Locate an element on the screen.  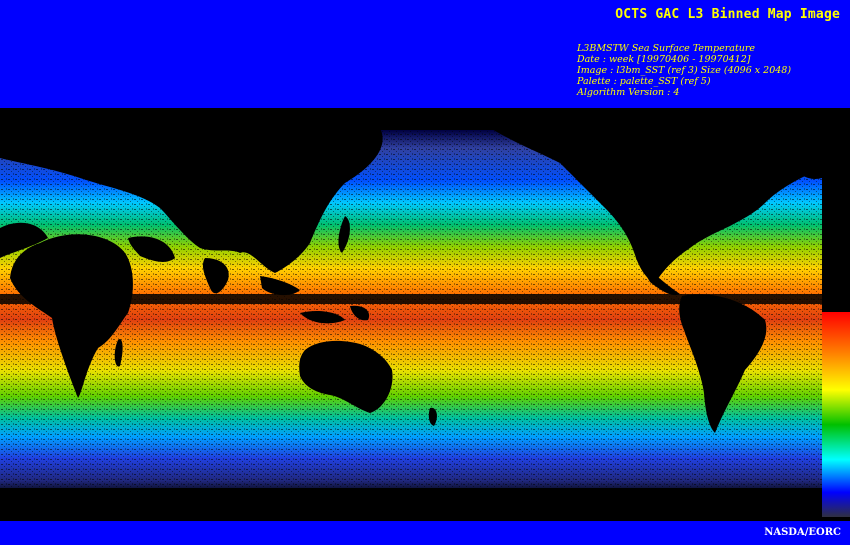
temperature-colorbar is located at coordinates (836, 414).